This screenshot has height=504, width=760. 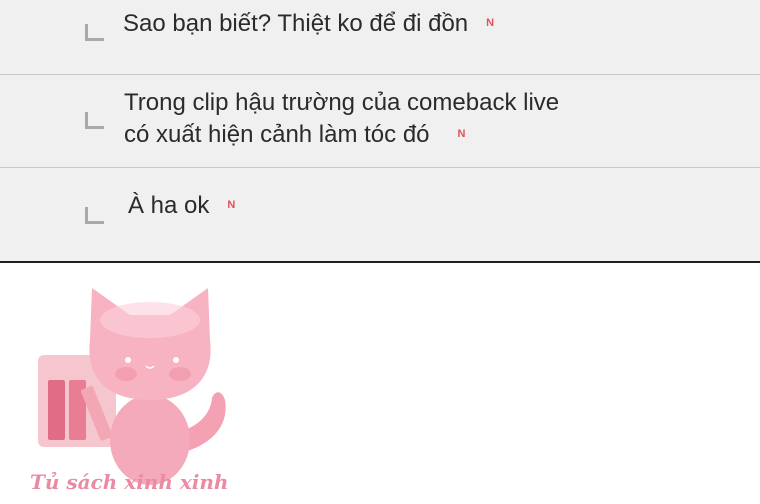 I want to click on comment-line: có xuất hiện cảnh làm tóc đó, so click(x=277, y=134).